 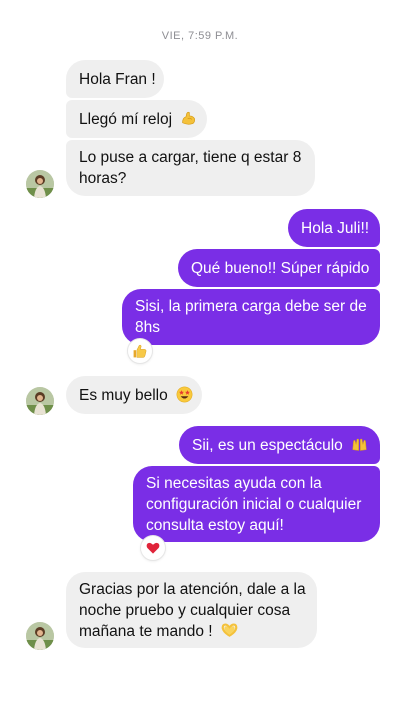 I want to click on message-text-line: mañana te mando !, so click(x=191, y=631).